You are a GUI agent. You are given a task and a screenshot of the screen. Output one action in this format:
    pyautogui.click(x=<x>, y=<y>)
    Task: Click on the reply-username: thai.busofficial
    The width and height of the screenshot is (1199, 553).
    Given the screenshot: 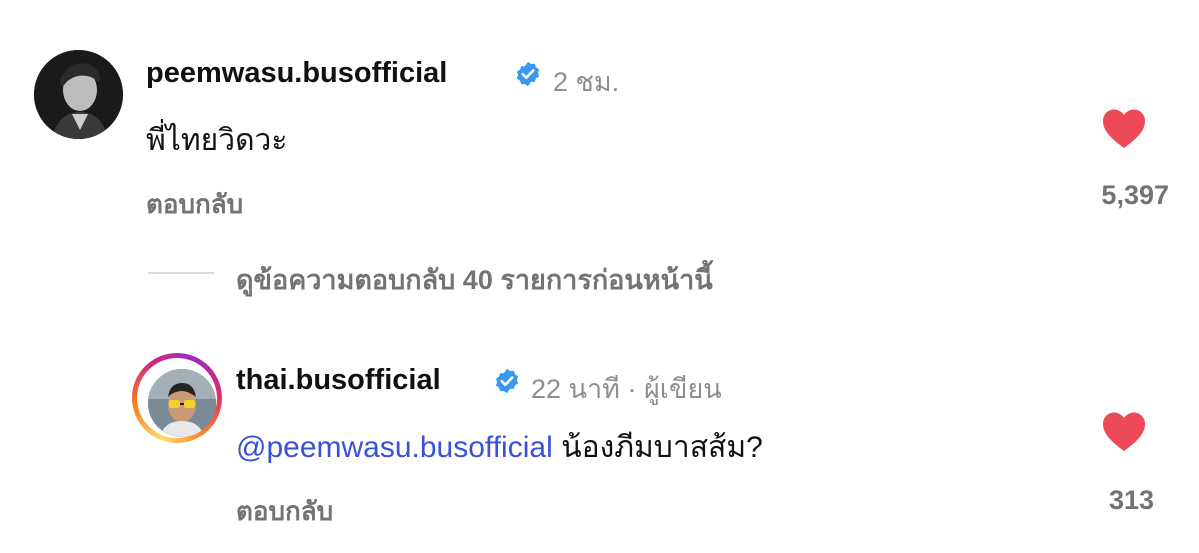 What is the action you would take?
    pyautogui.click(x=338, y=380)
    